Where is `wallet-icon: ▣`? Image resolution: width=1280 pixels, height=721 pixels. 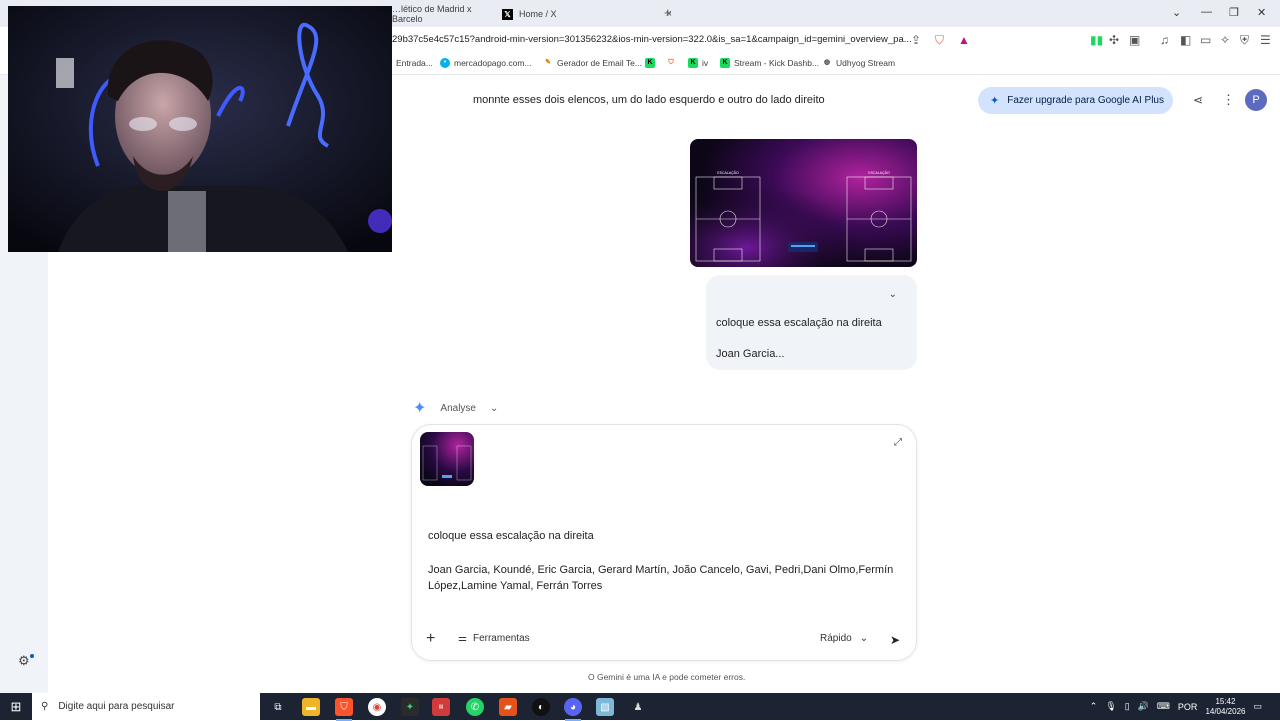 wallet-icon: ▣ is located at coordinates (1134, 40).